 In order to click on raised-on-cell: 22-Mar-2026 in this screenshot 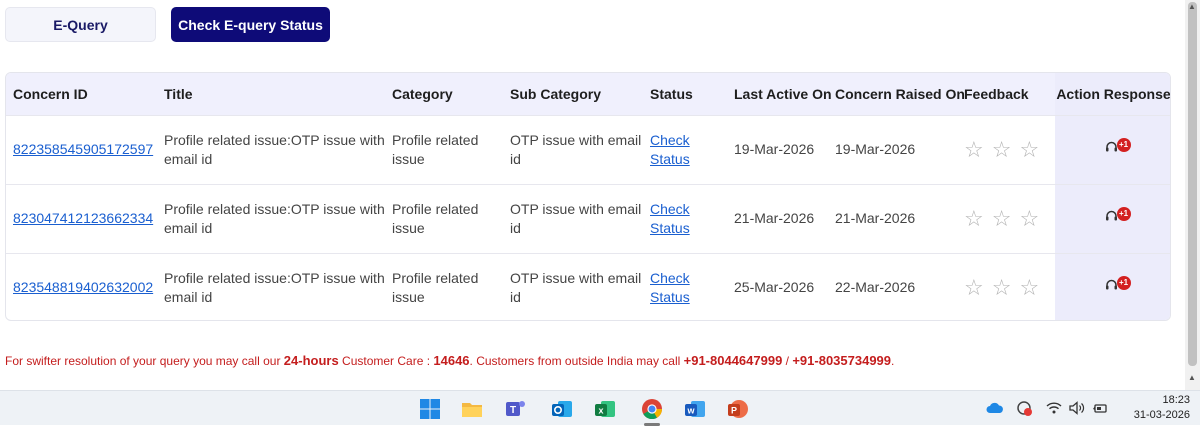, I will do `click(875, 287)`.